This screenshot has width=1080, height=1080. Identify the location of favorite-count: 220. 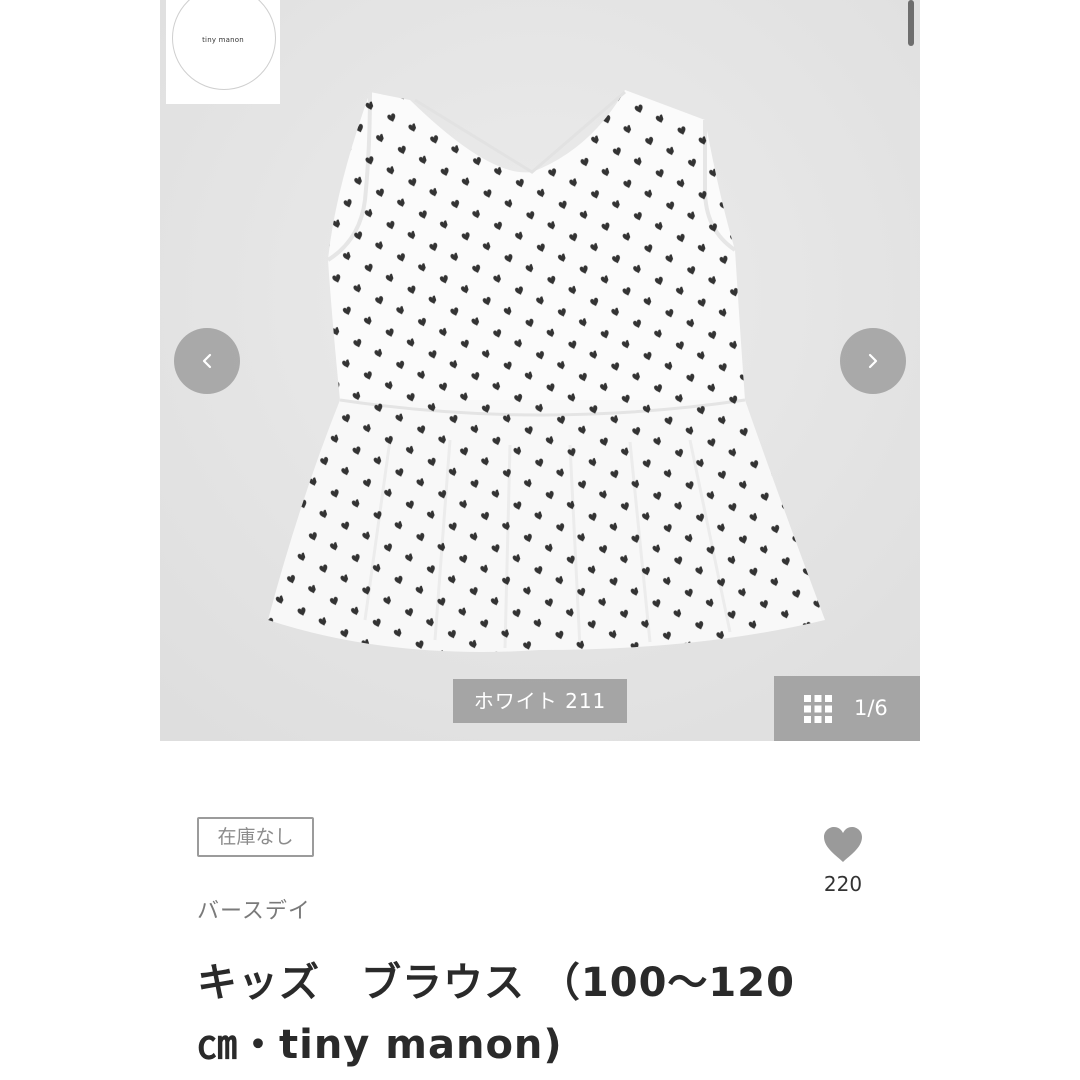
(843, 884).